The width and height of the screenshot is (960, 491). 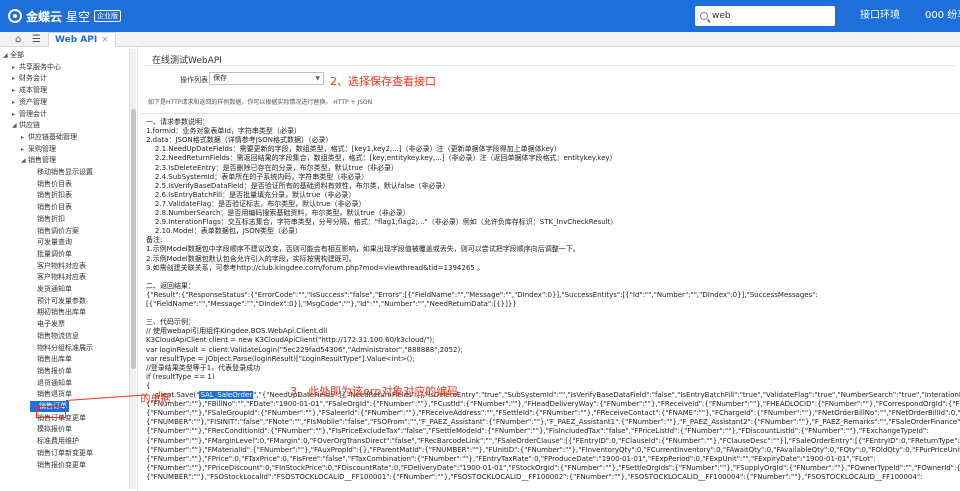 I want to click on sidebar-scroll-thumb, so click(x=133, y=239).